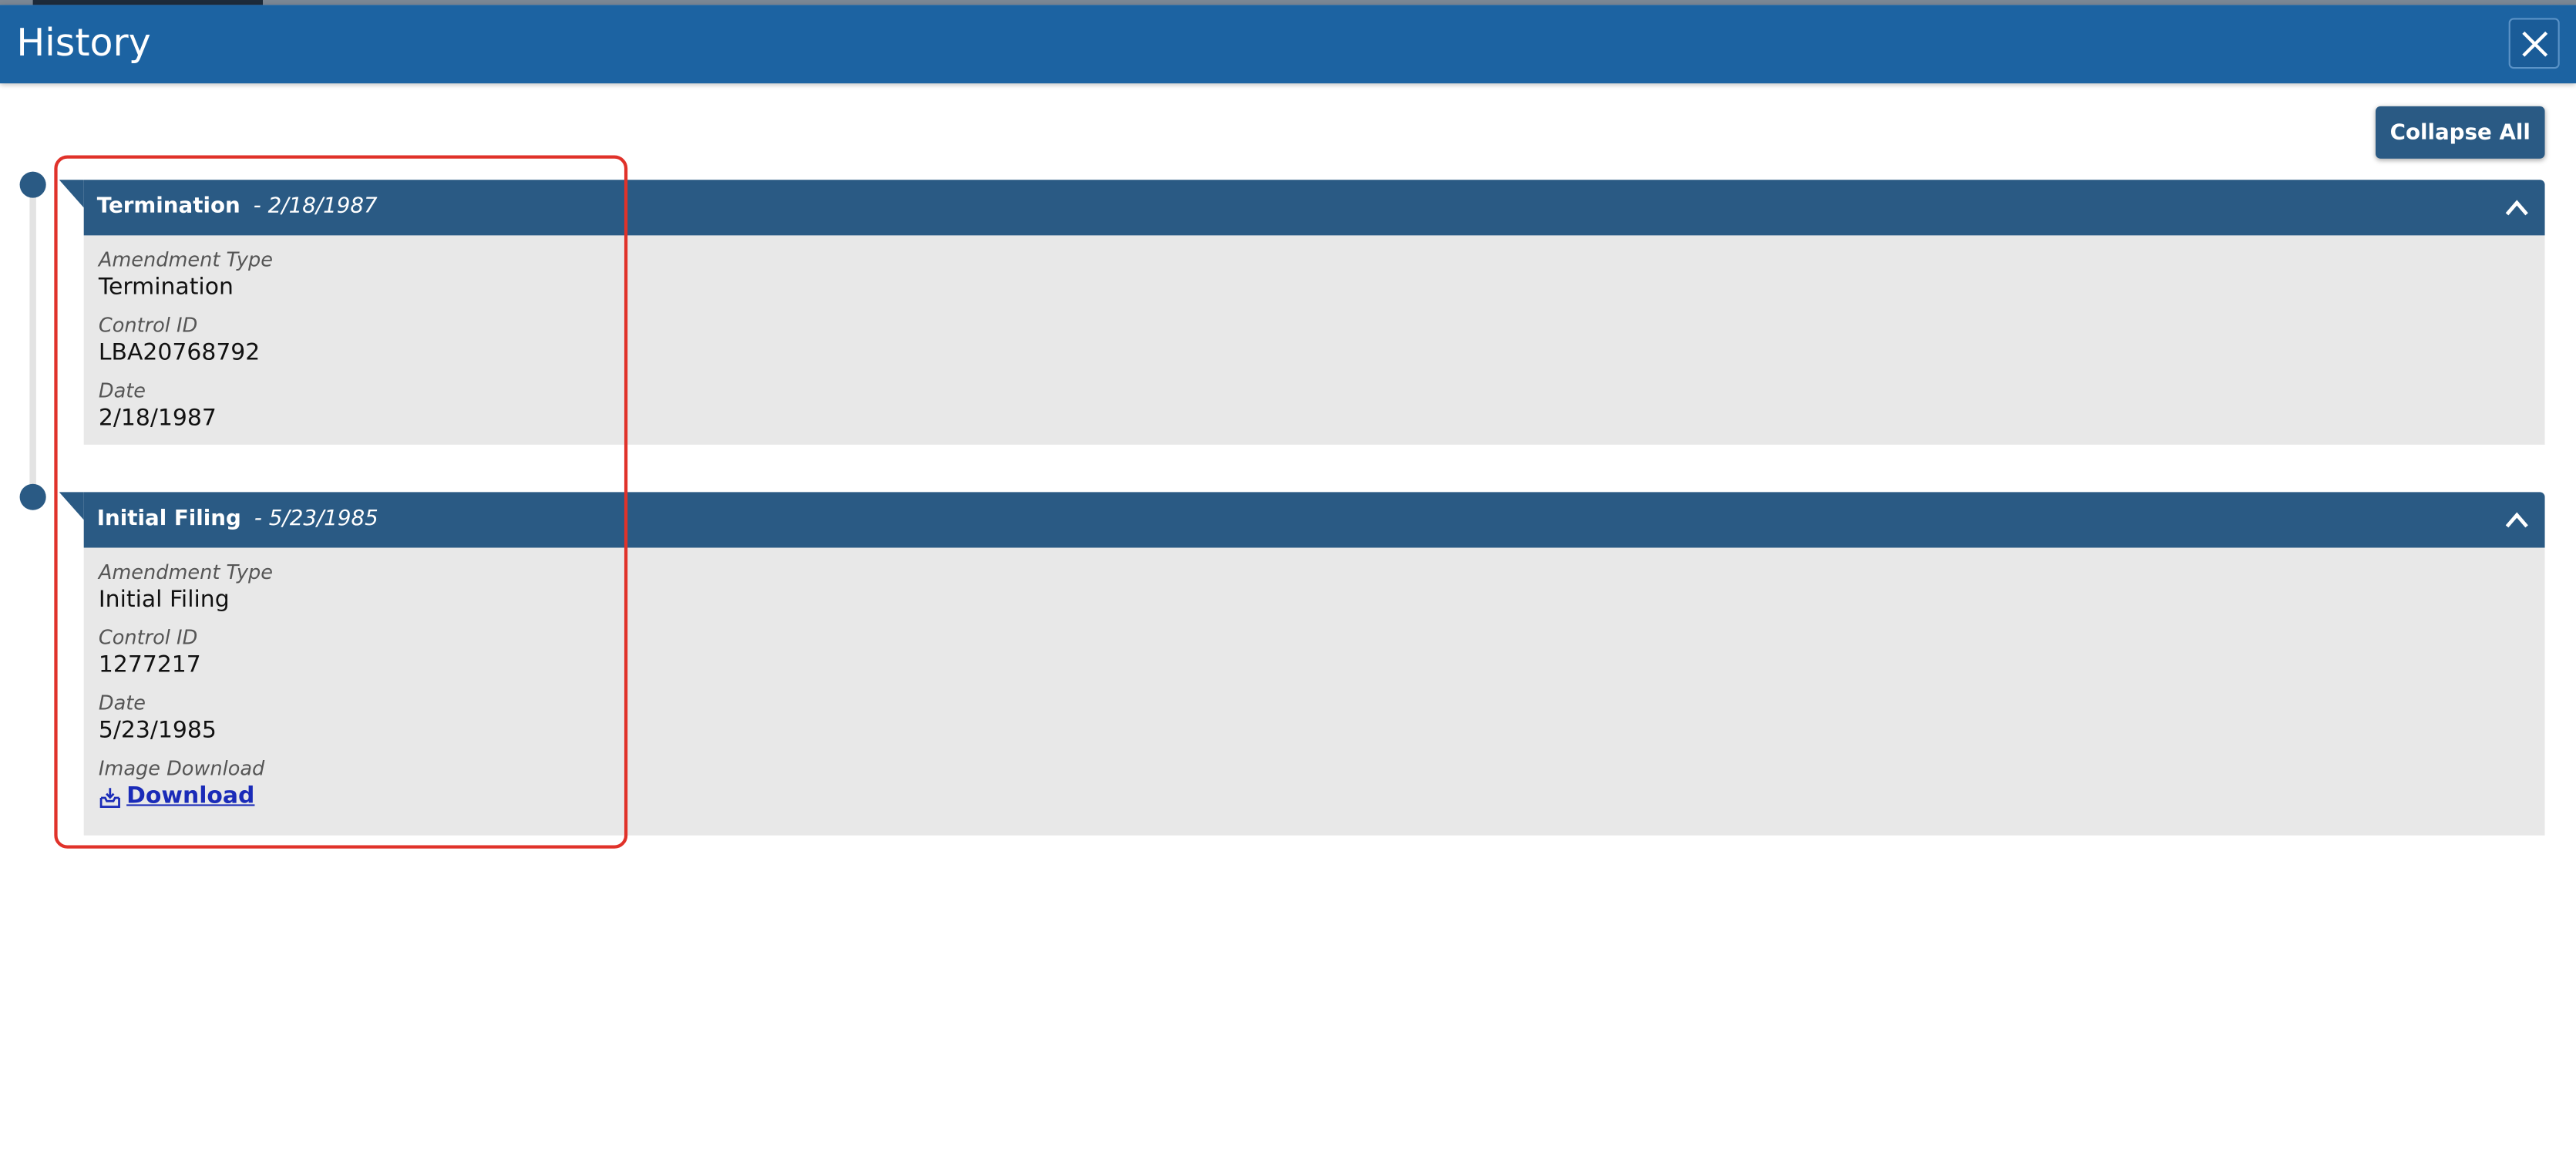  What do you see at coordinates (1288, 44) in the screenshot?
I see `modal-header: History` at bounding box center [1288, 44].